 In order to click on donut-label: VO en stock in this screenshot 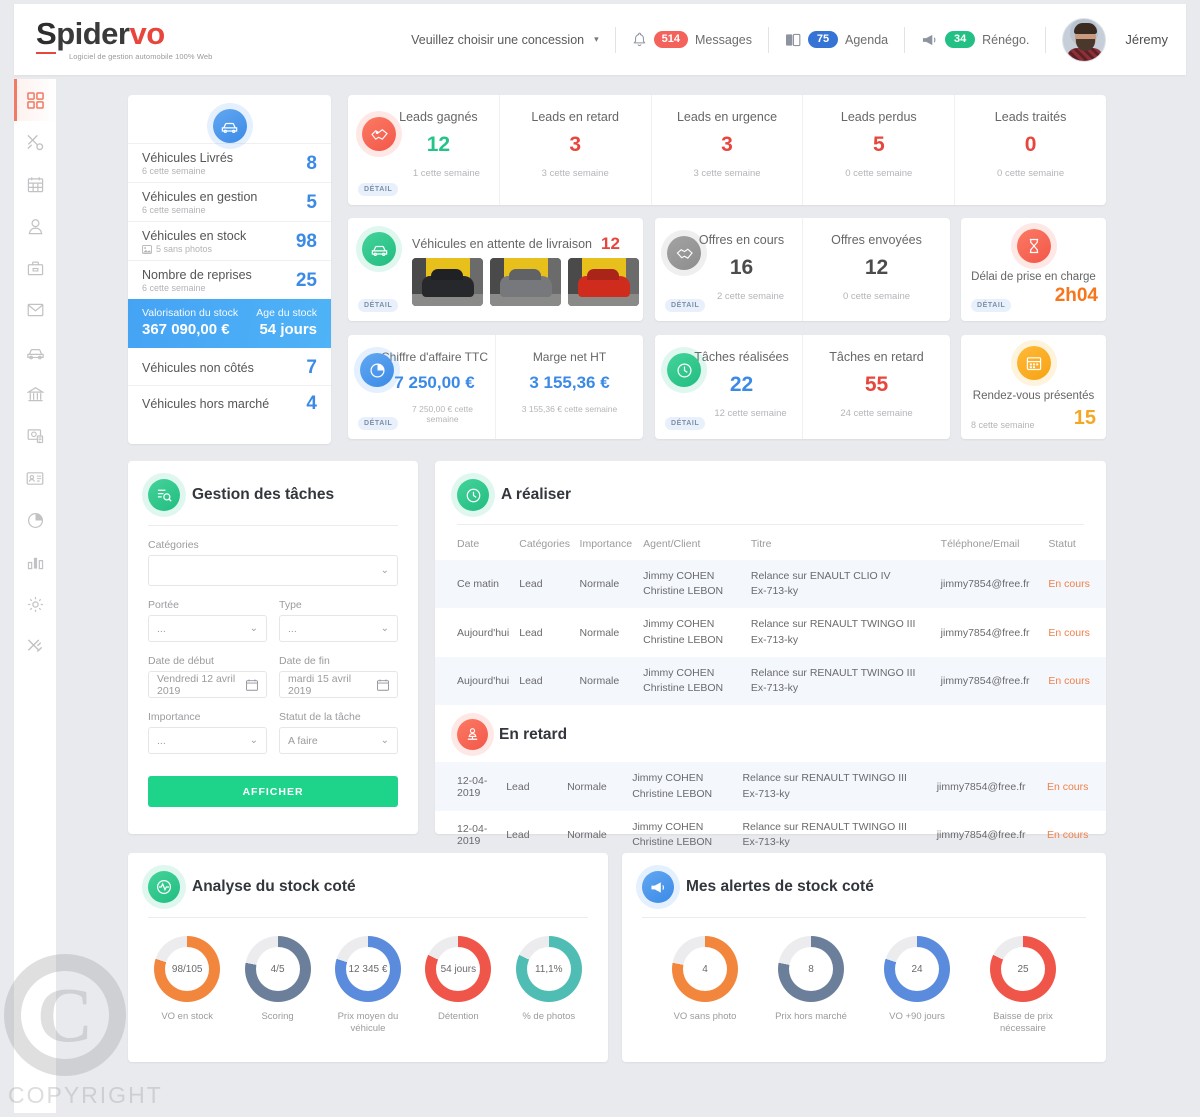, I will do `click(187, 1016)`.